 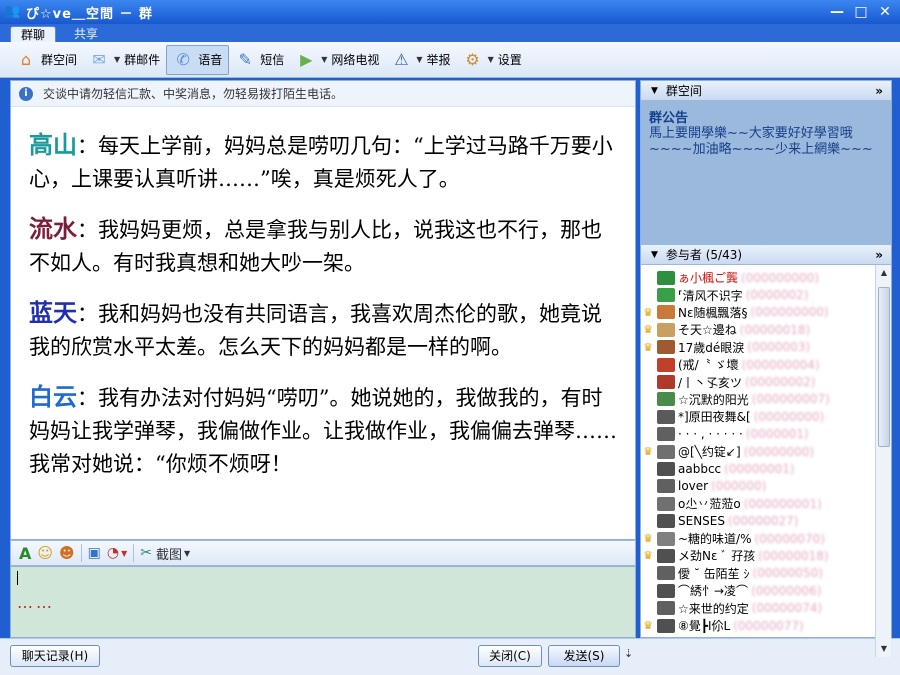 What do you see at coordinates (584, 656) in the screenshot?
I see `send-button: 发送(S)` at bounding box center [584, 656].